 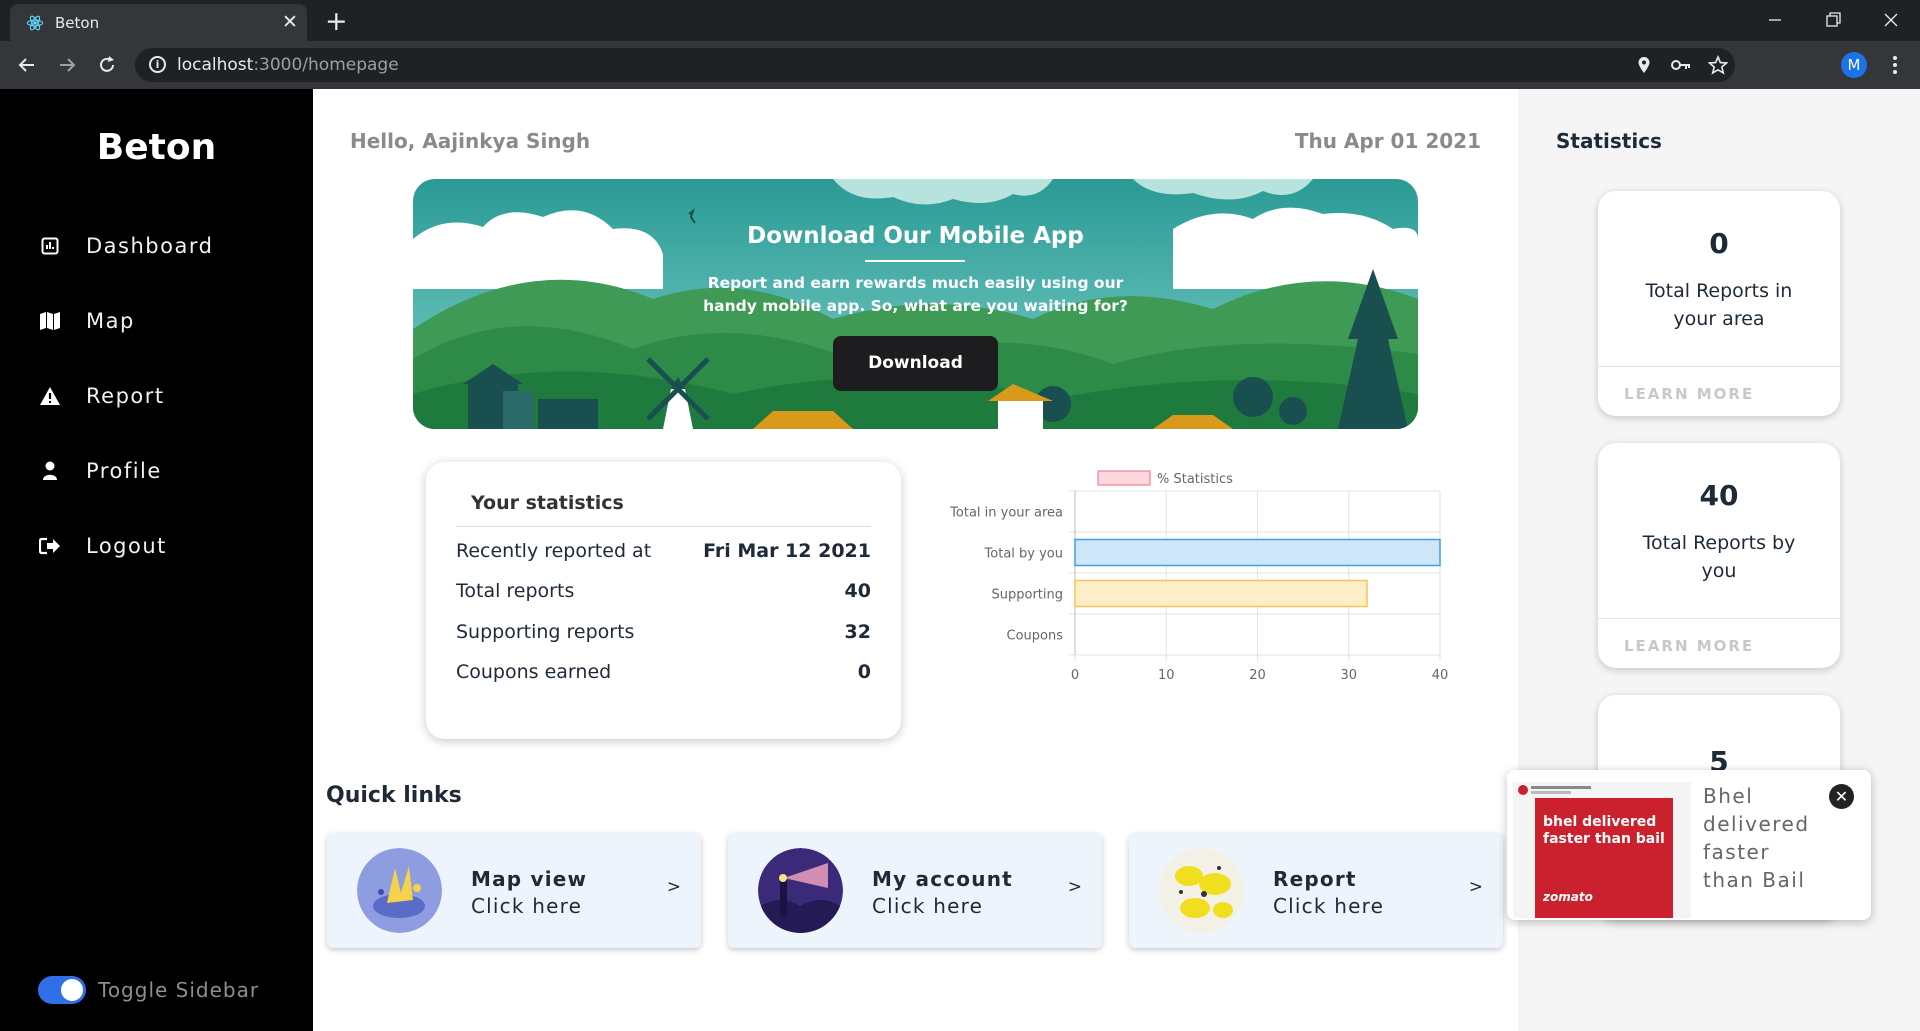 What do you see at coordinates (1891, 20) in the screenshot?
I see `close-window-icon` at bounding box center [1891, 20].